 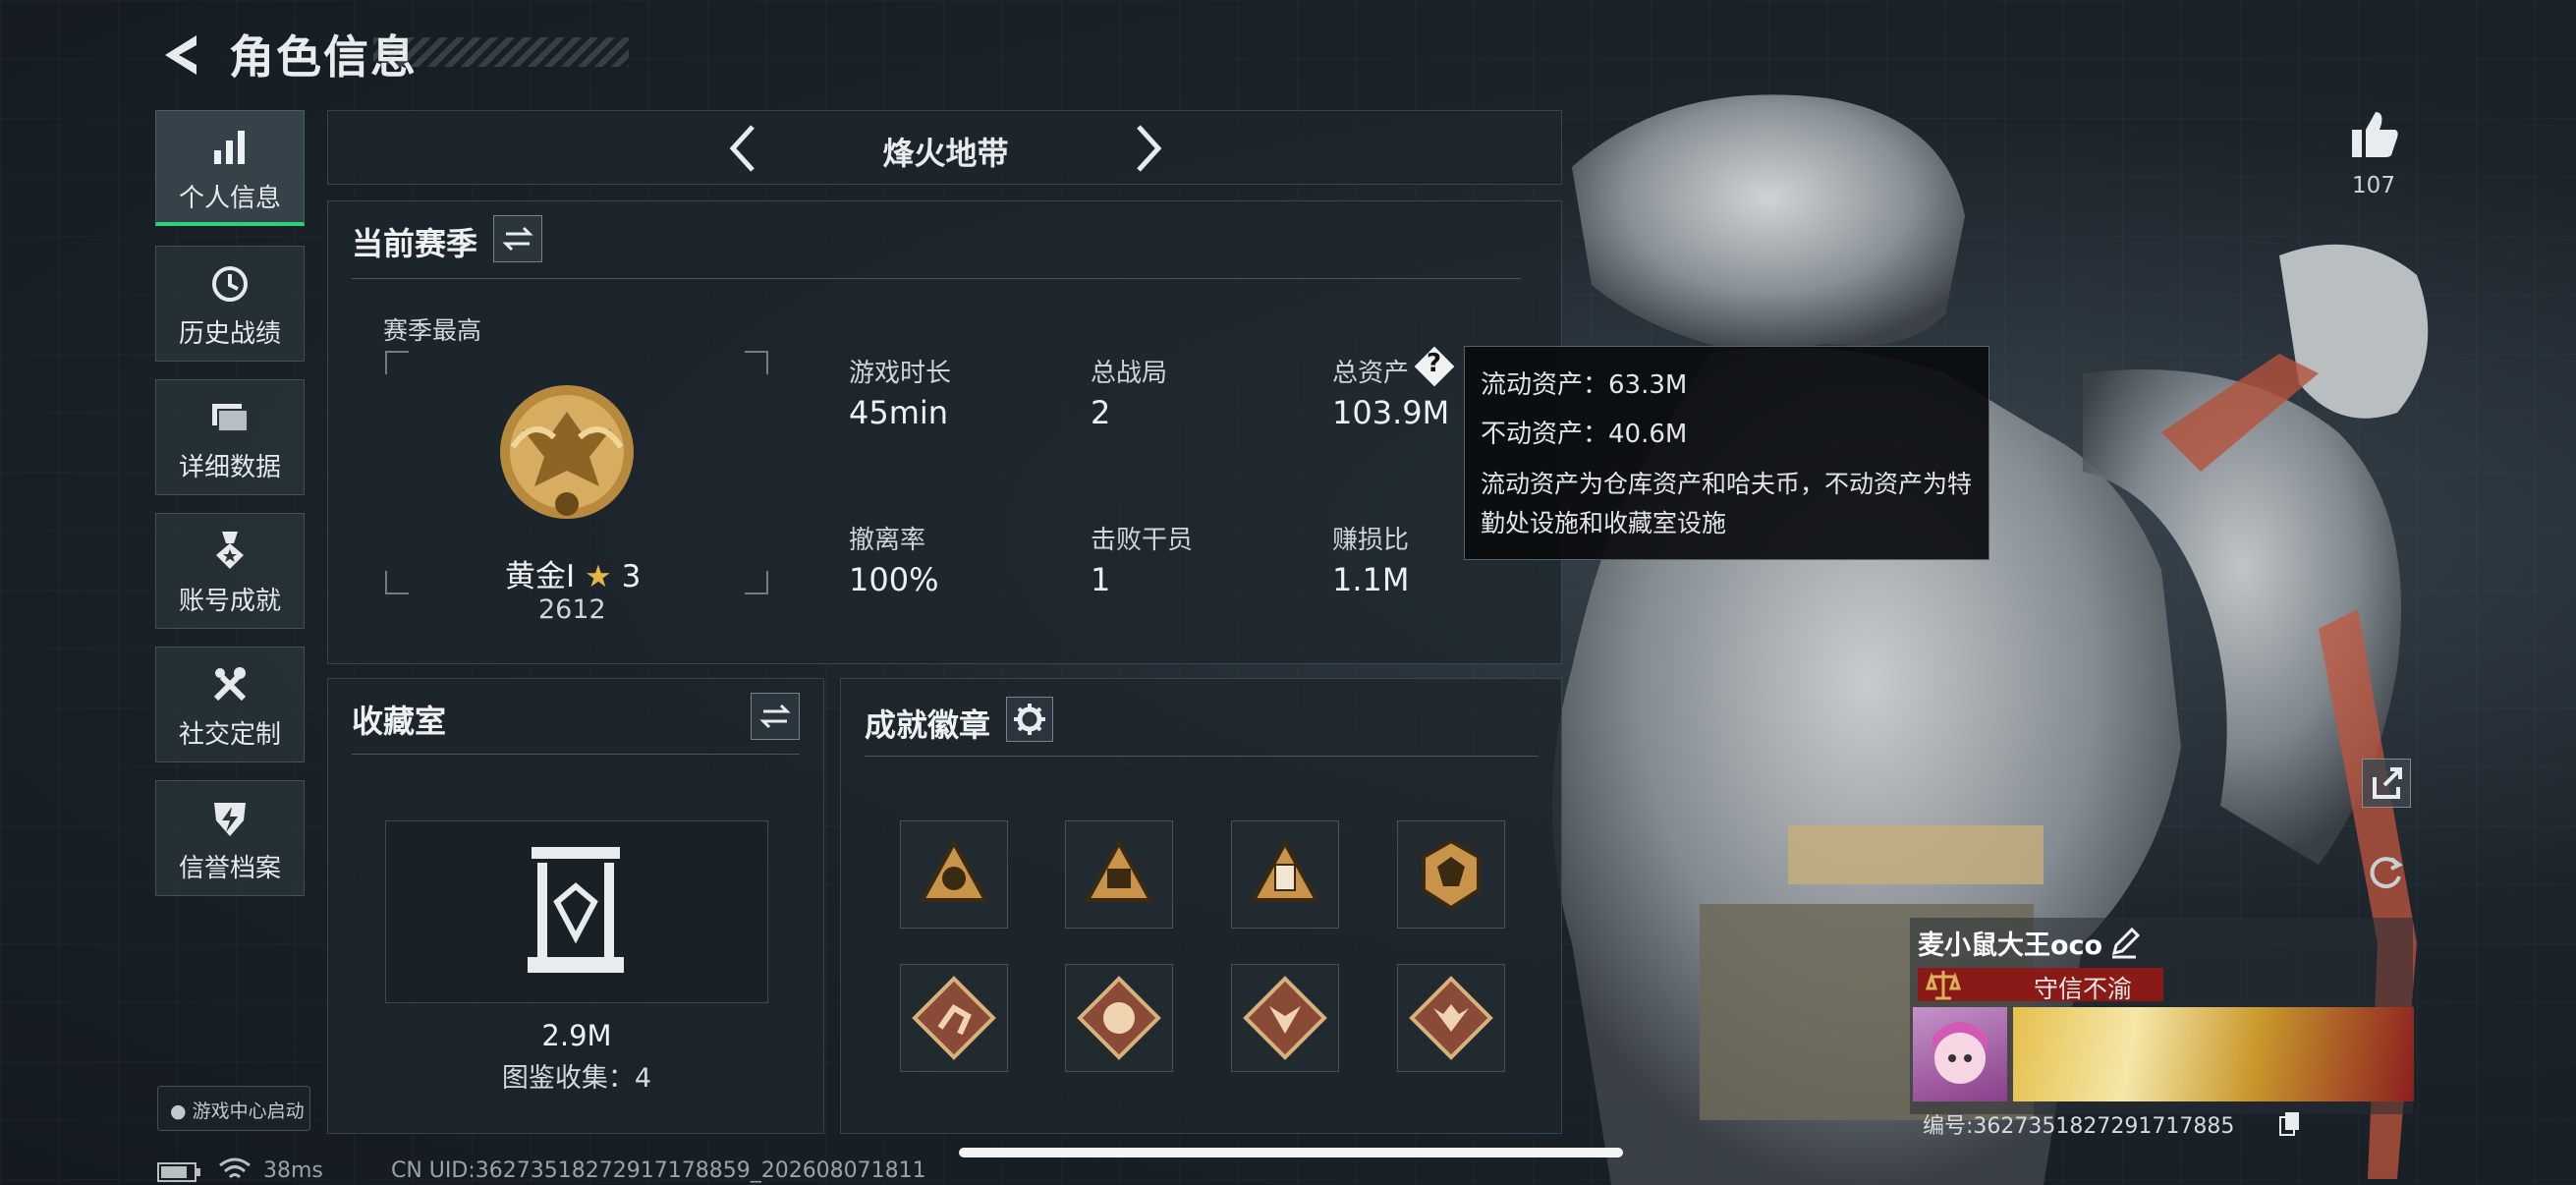 What do you see at coordinates (1371, 374) in the screenshot?
I see `stat-label: 总资产` at bounding box center [1371, 374].